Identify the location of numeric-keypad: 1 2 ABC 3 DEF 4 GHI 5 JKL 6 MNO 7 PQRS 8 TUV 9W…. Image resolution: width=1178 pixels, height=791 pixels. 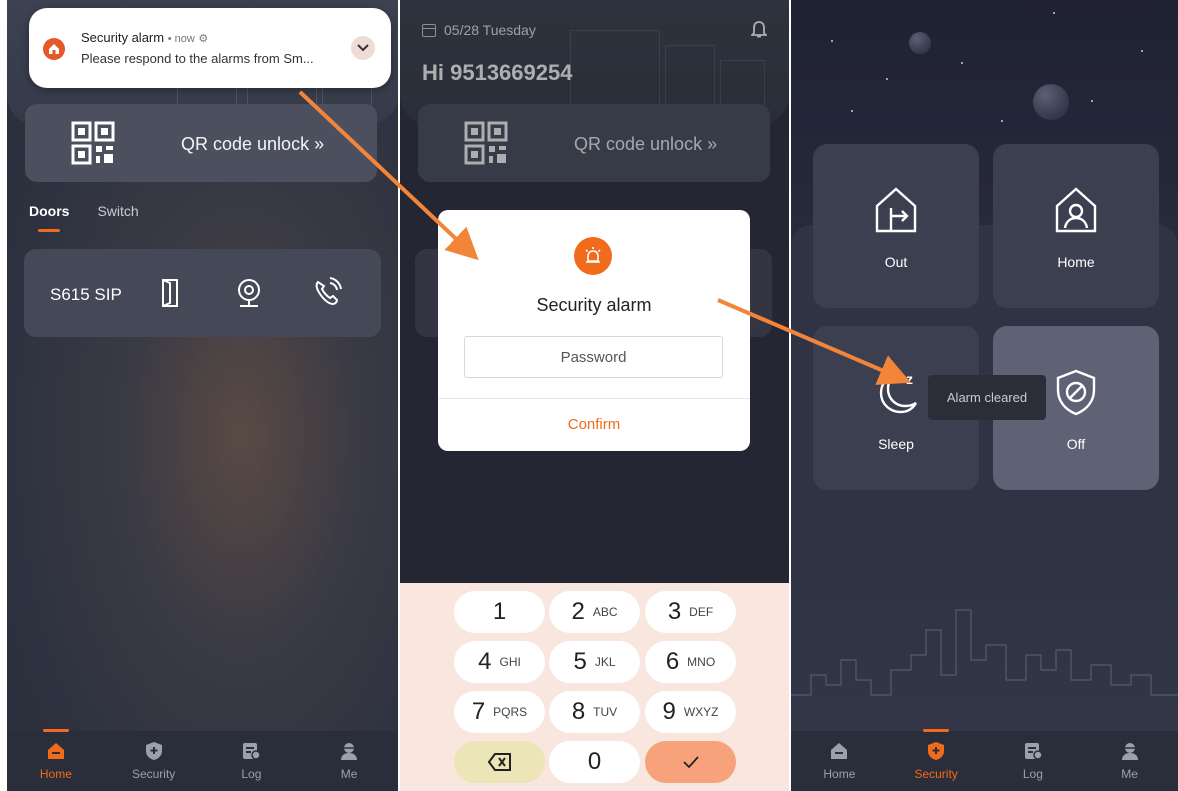
(594, 687).